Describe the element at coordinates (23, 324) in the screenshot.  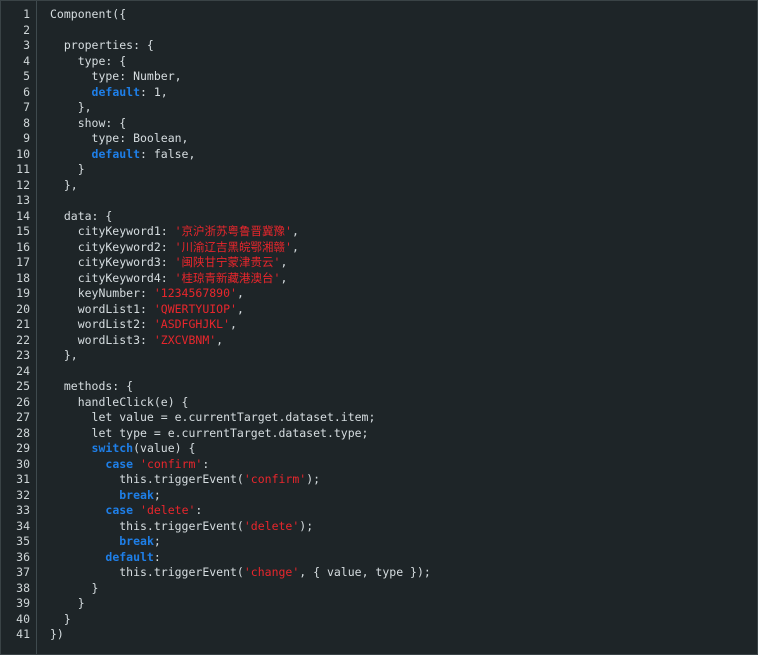
I see `line-number: 21` at that location.